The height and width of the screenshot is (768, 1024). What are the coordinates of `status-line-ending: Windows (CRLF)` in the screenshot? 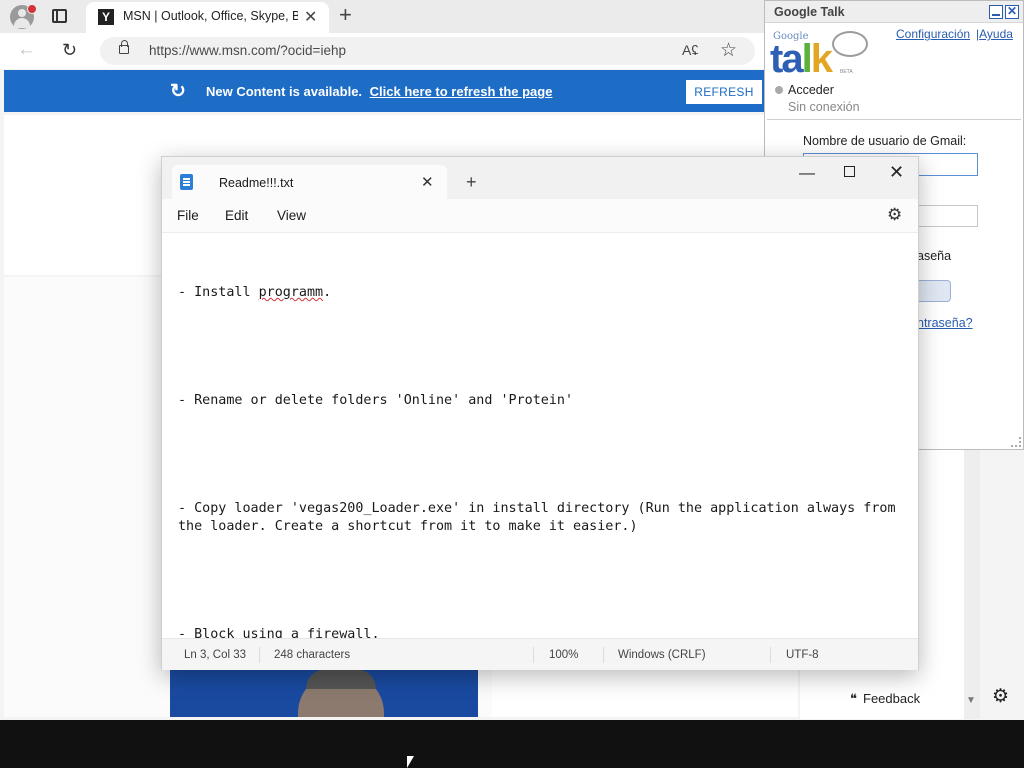 It's located at (662, 655).